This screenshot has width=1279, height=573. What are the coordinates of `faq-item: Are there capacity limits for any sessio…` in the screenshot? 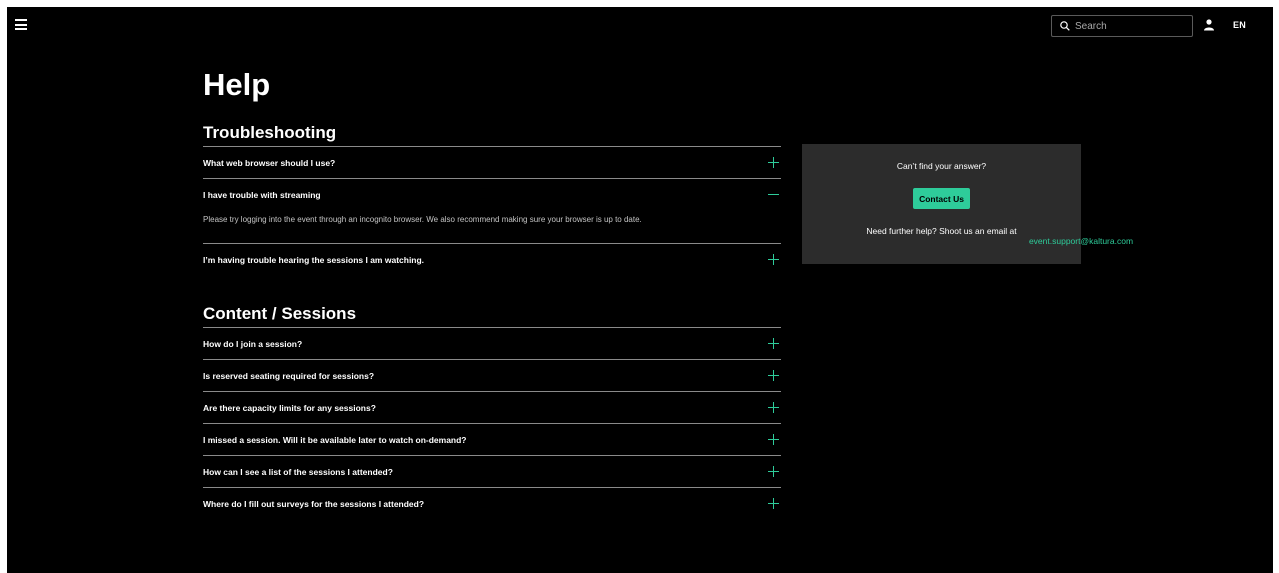 It's located at (492, 408).